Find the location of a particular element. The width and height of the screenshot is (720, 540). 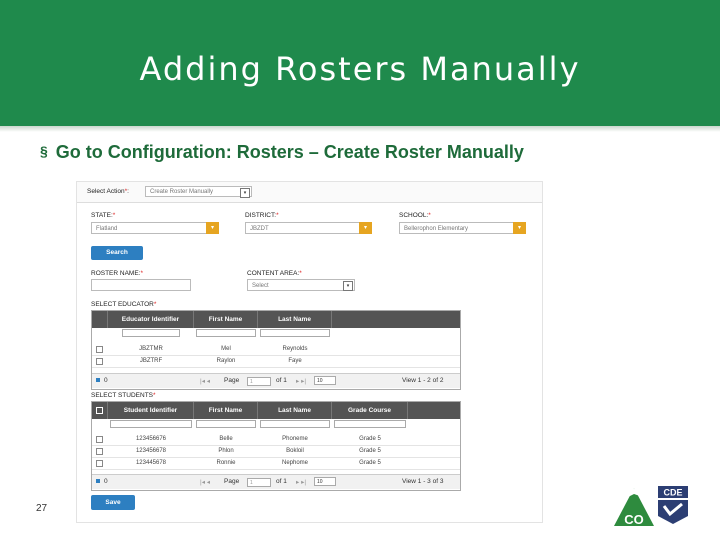

district-dropdown: JBZDT ▾ is located at coordinates (308, 228).